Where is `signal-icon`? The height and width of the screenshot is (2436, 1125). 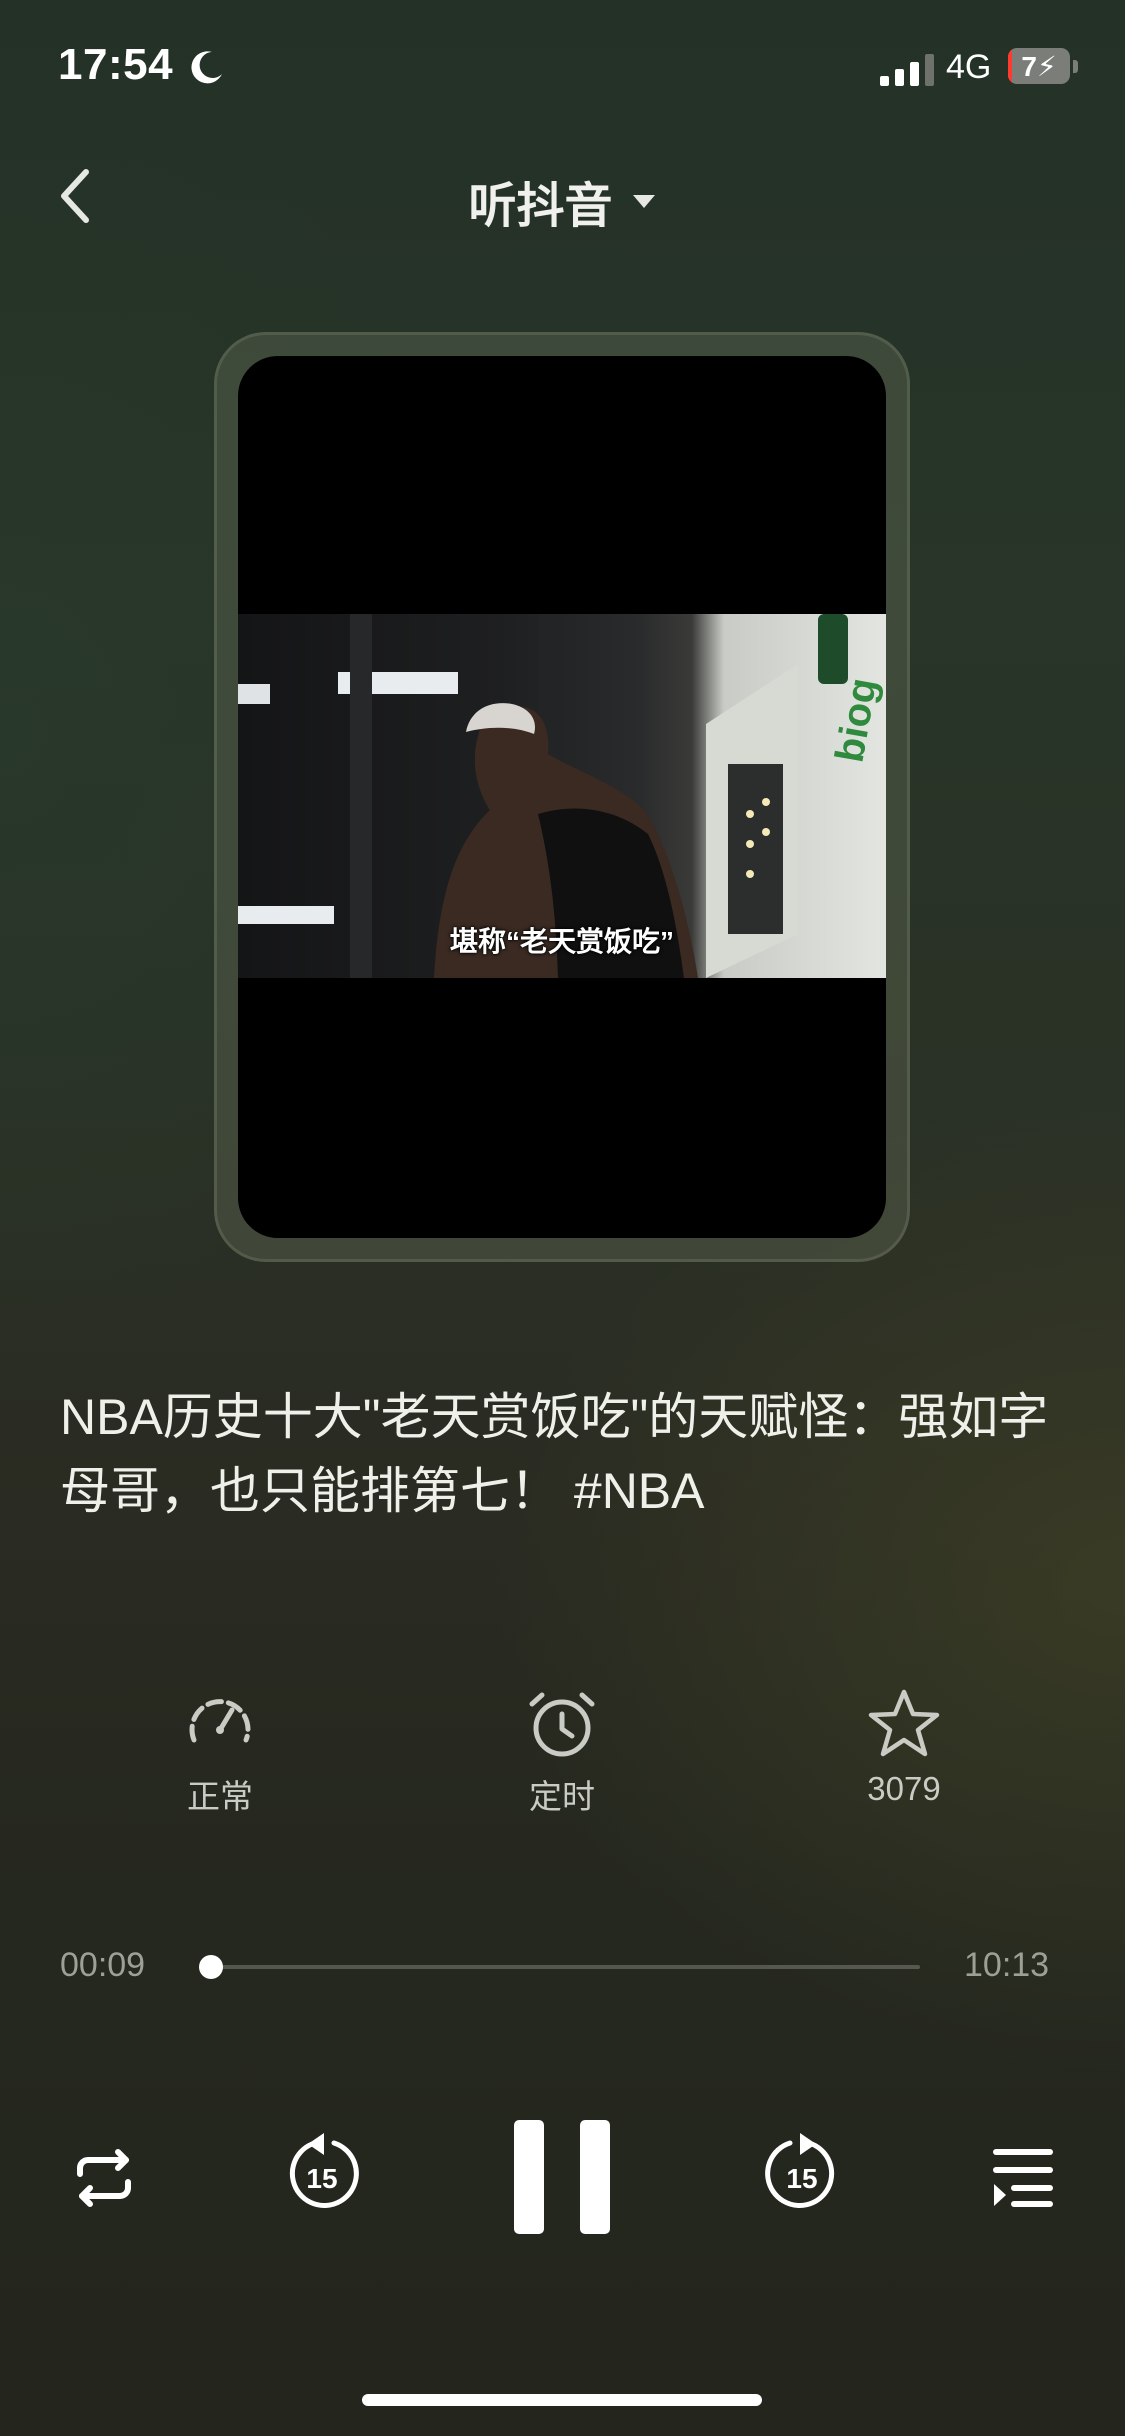
signal-icon is located at coordinates (907, 70).